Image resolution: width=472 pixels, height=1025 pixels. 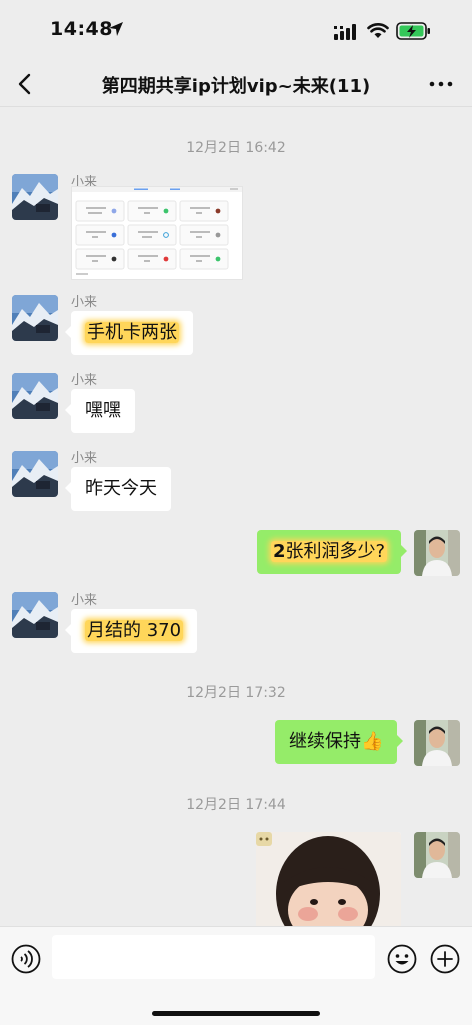 I want to click on screenshot-thumbnail, so click(x=157, y=233).